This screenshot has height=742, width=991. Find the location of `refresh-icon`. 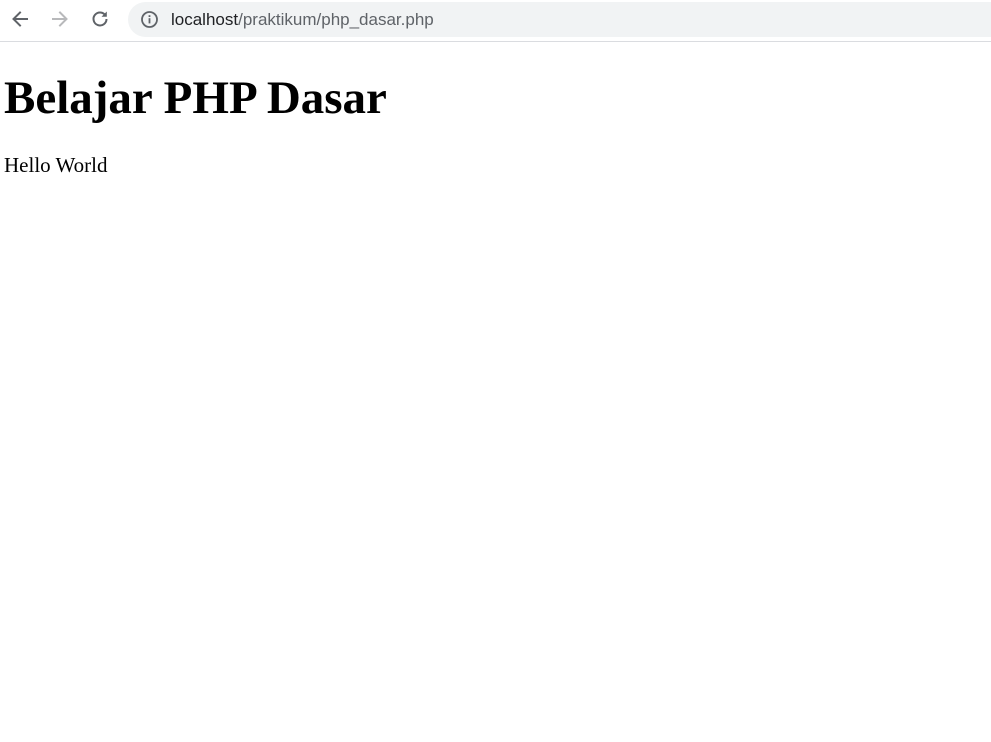

refresh-icon is located at coordinates (100, 19).